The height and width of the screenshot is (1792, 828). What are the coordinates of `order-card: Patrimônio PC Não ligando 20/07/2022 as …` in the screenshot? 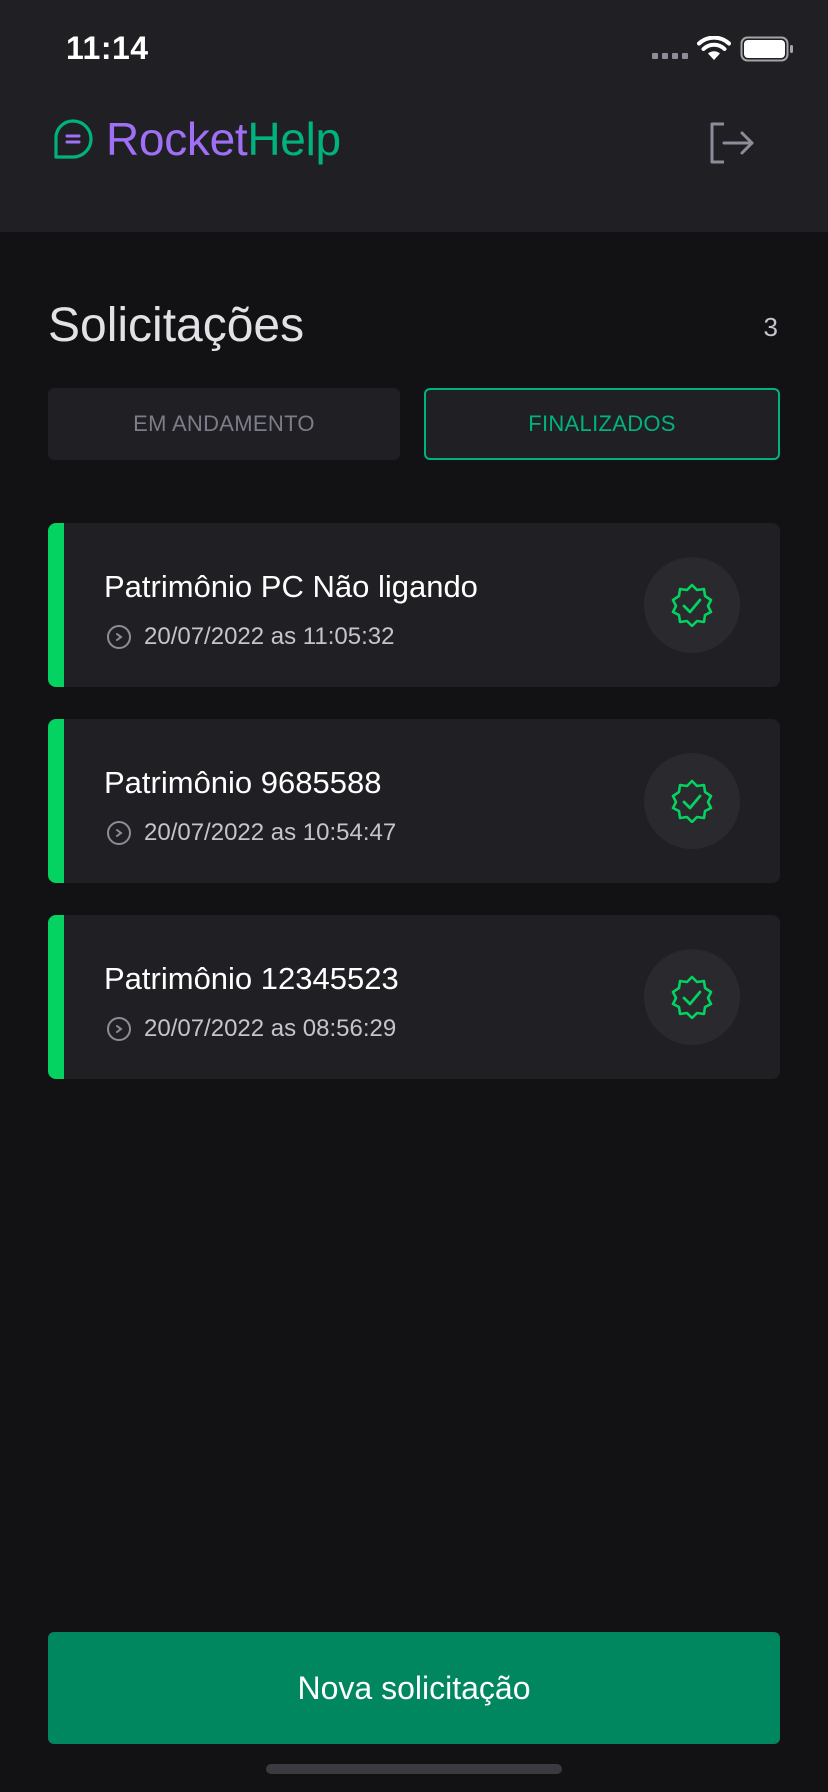 It's located at (414, 605).